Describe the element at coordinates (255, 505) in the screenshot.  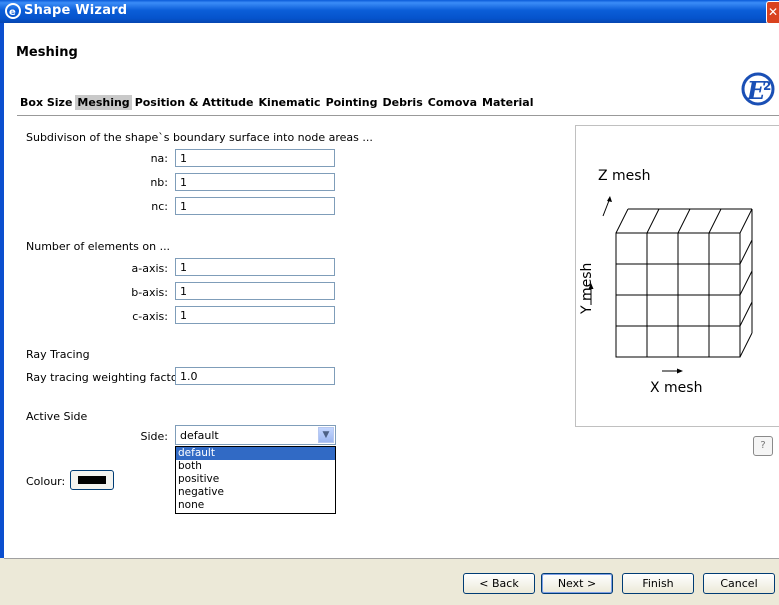
I see `side-option-none: none` at that location.